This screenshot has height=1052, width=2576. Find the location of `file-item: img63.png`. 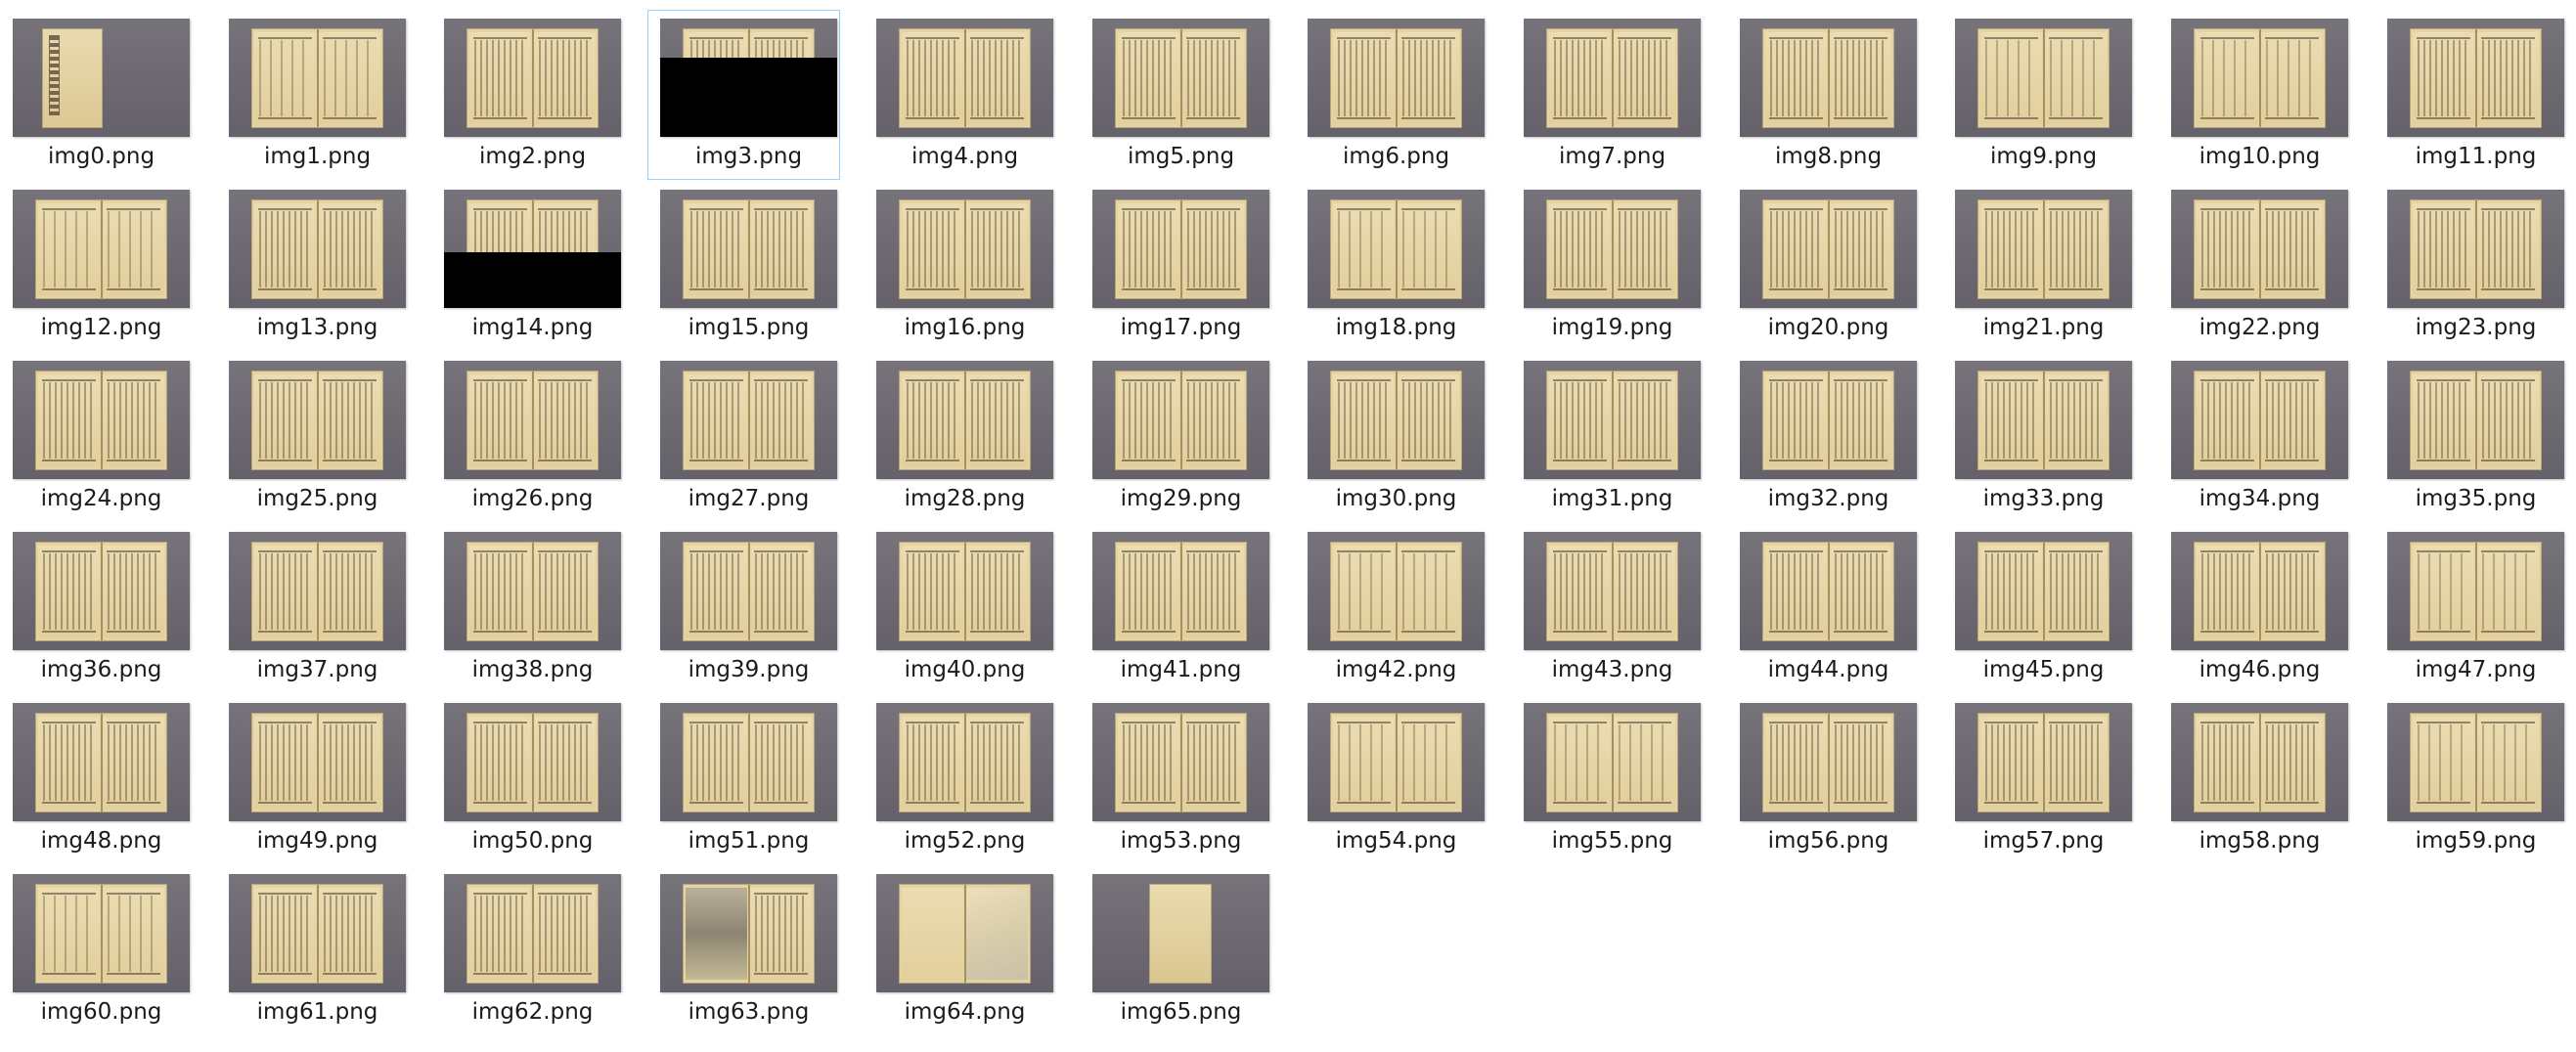

file-item: img63.png is located at coordinates (744, 950).